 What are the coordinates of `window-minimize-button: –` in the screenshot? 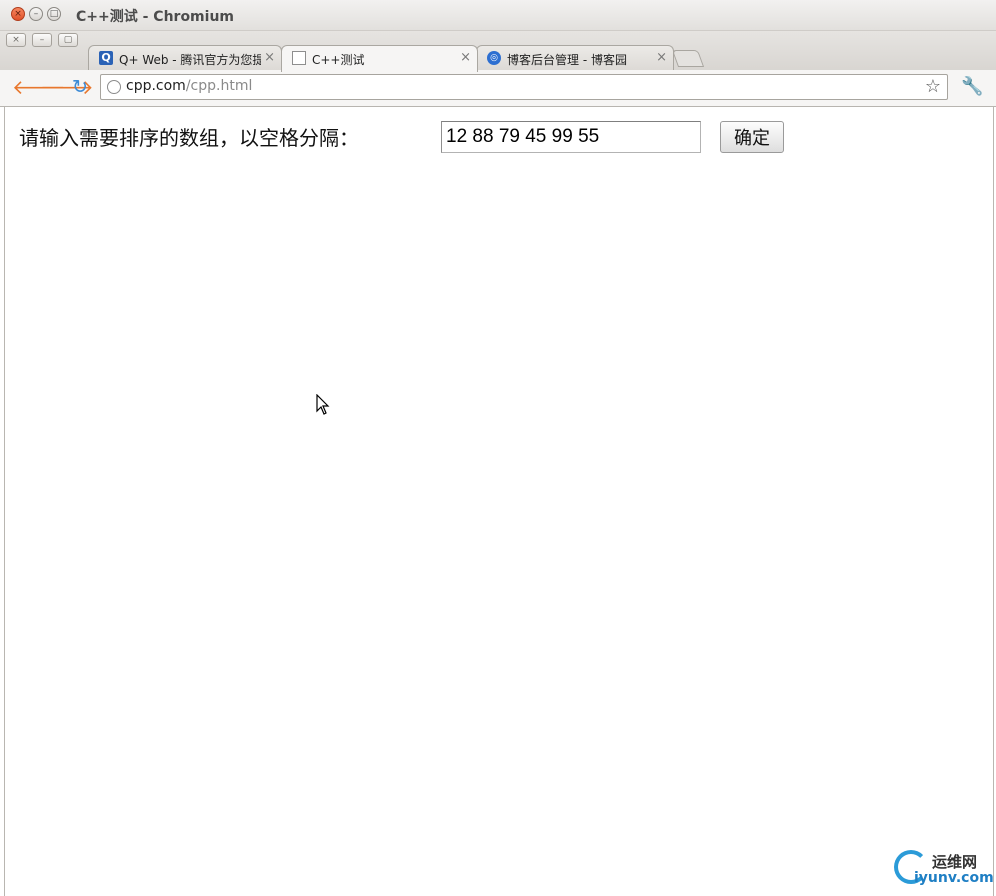 It's located at (36, 14).